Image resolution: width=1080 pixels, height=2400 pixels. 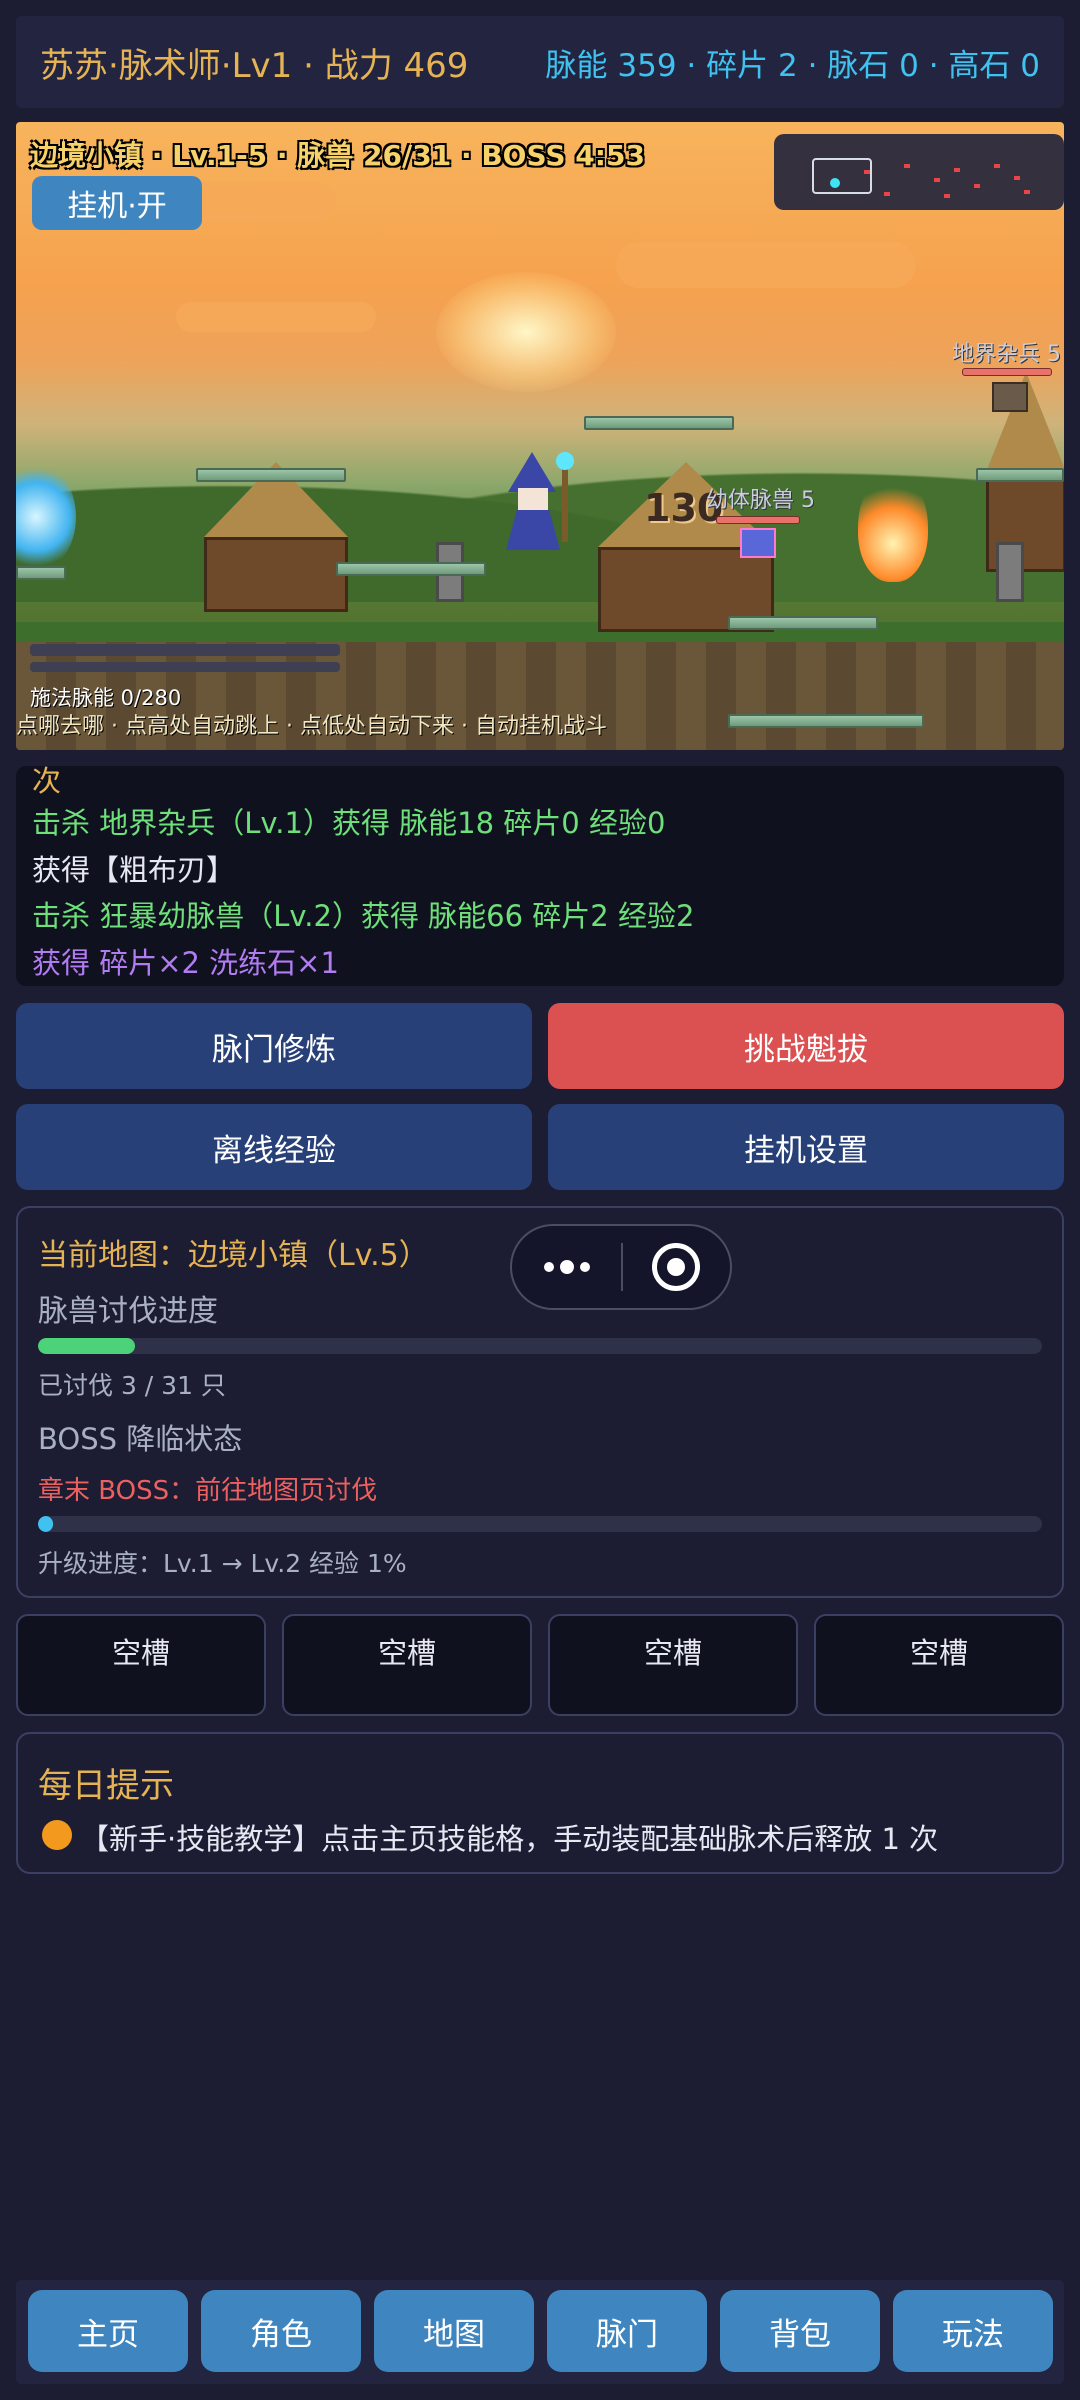 What do you see at coordinates (800, 2331) in the screenshot?
I see `nav-backpack: 背包` at bounding box center [800, 2331].